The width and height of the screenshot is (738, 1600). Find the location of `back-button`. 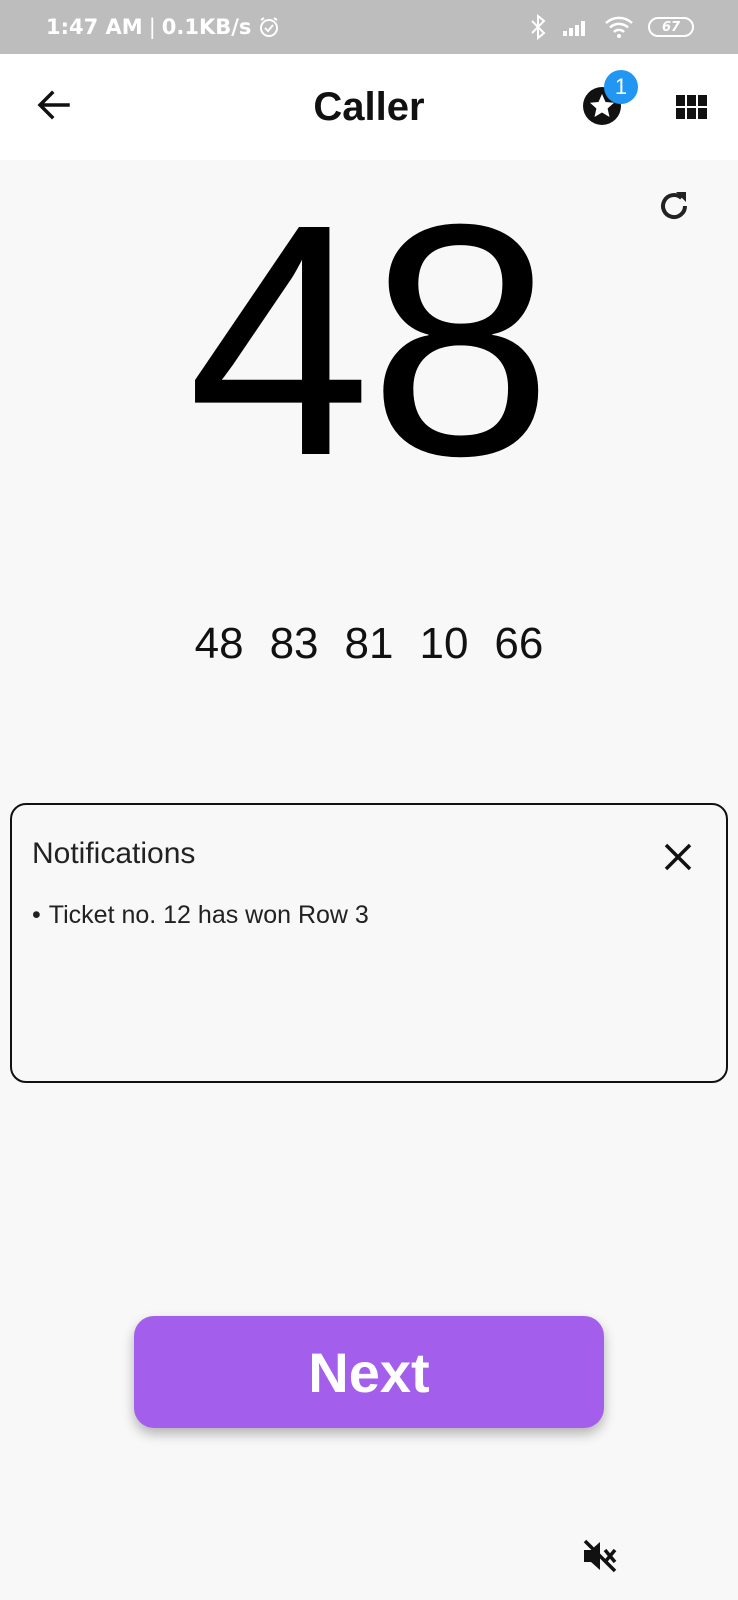

back-button is located at coordinates (54, 105).